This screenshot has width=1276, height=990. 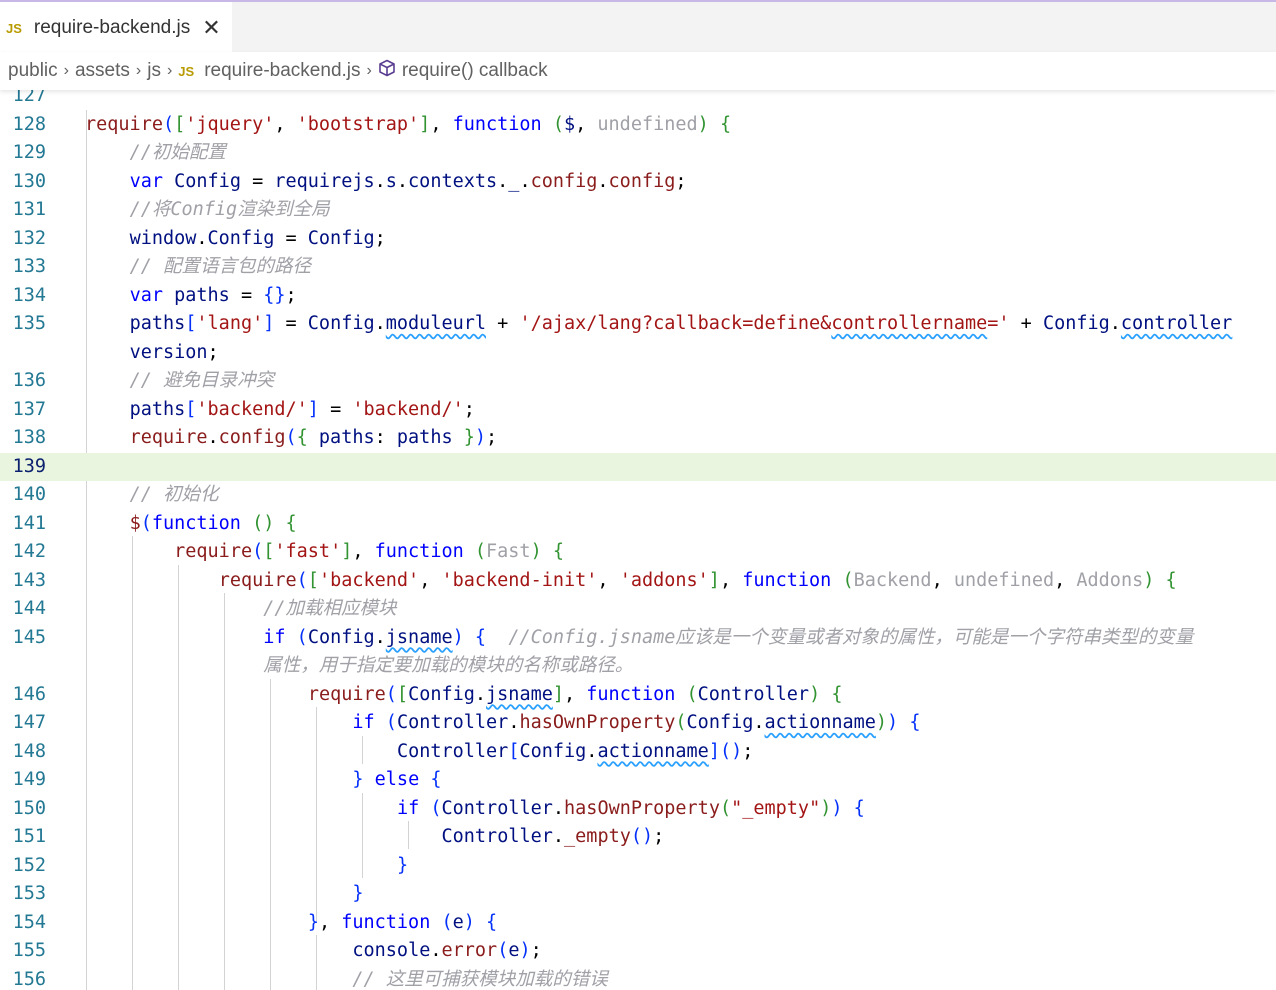 What do you see at coordinates (638, 27) in the screenshot?
I see `tab-bar: JS require-backend.js ✕` at bounding box center [638, 27].